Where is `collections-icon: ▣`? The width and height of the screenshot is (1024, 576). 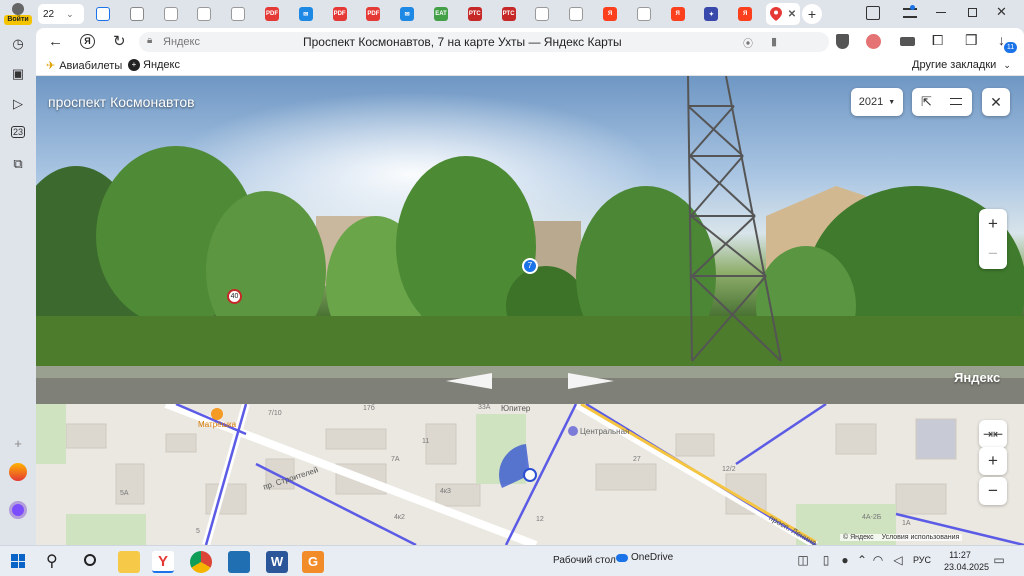
collections-icon: ▣ is located at coordinates (18, 74).